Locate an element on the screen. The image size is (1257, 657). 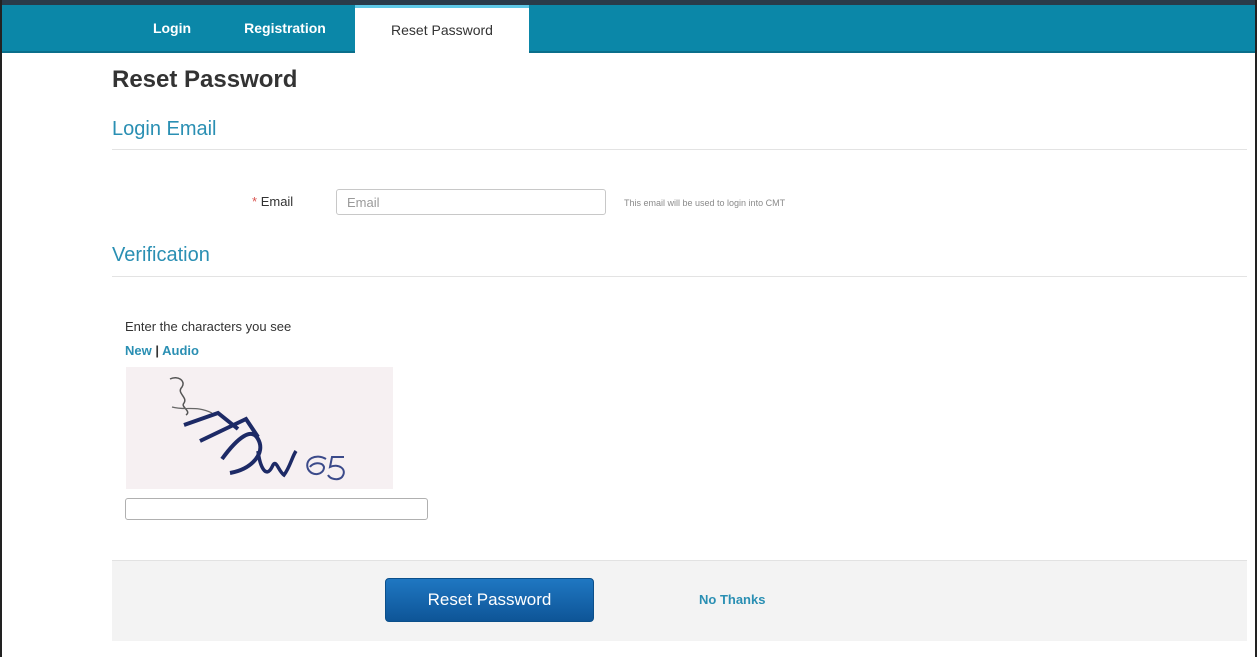
no-thanks-link: No Thanks is located at coordinates (732, 599).